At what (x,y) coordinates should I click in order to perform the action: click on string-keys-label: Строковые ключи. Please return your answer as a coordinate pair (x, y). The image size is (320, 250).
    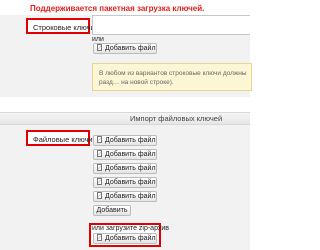
    Looking at the image, I should click on (64, 27).